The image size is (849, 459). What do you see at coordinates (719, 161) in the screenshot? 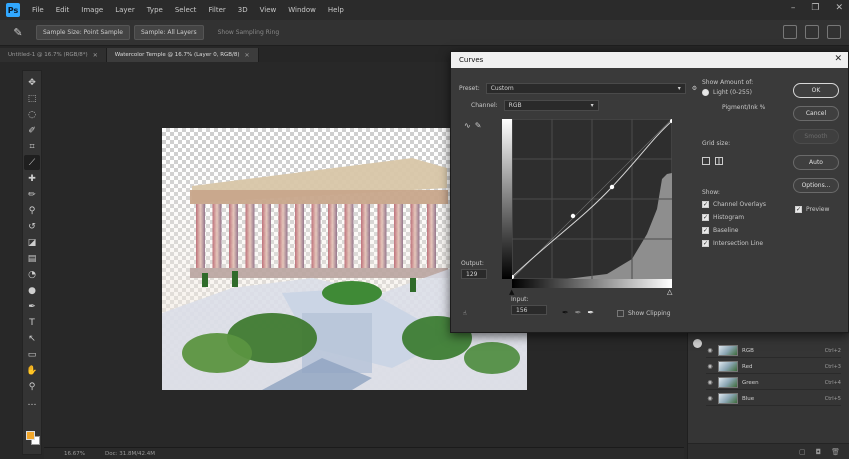
I see `detailed-grid-icon` at bounding box center [719, 161].